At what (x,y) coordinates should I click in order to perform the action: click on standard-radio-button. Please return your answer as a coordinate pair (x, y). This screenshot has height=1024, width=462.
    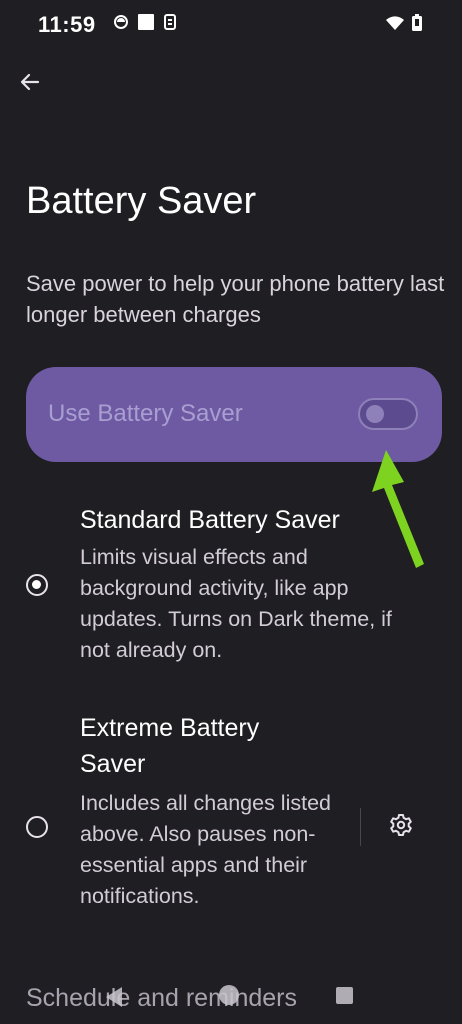
    Looking at the image, I should click on (37, 585).